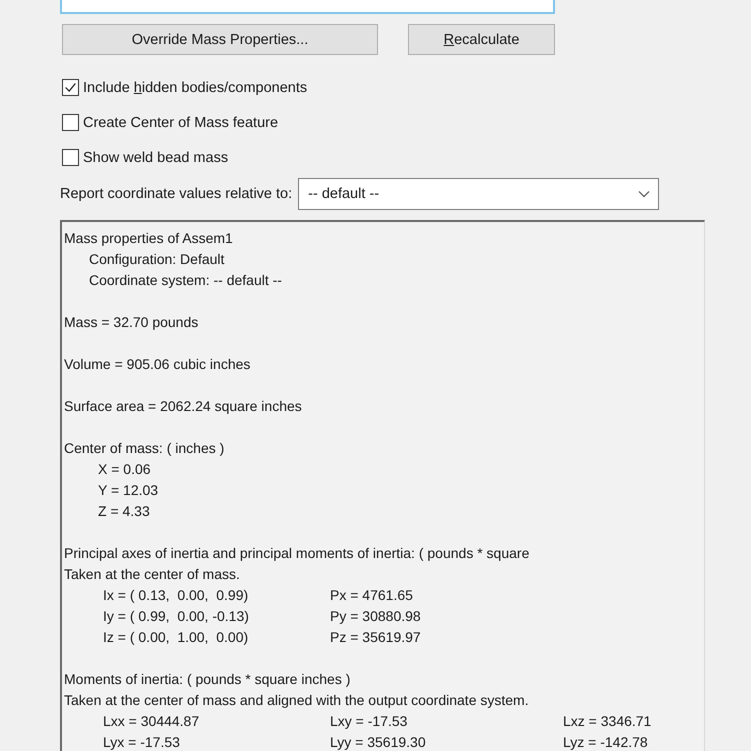 The height and width of the screenshot is (751, 751). Describe the element at coordinates (180, 122) in the screenshot. I see `checkbox-label: Create Center of Mass feature` at that location.